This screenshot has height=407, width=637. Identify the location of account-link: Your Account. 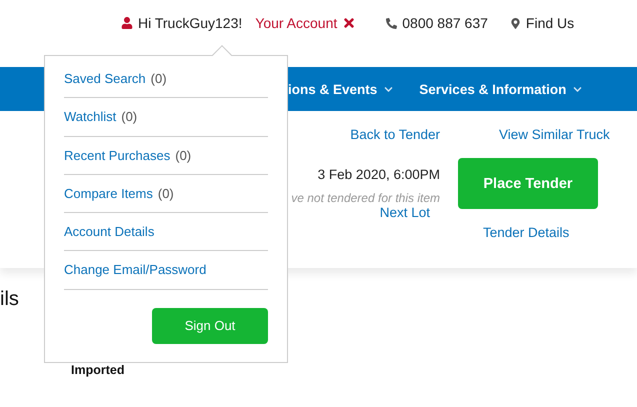
(296, 23).